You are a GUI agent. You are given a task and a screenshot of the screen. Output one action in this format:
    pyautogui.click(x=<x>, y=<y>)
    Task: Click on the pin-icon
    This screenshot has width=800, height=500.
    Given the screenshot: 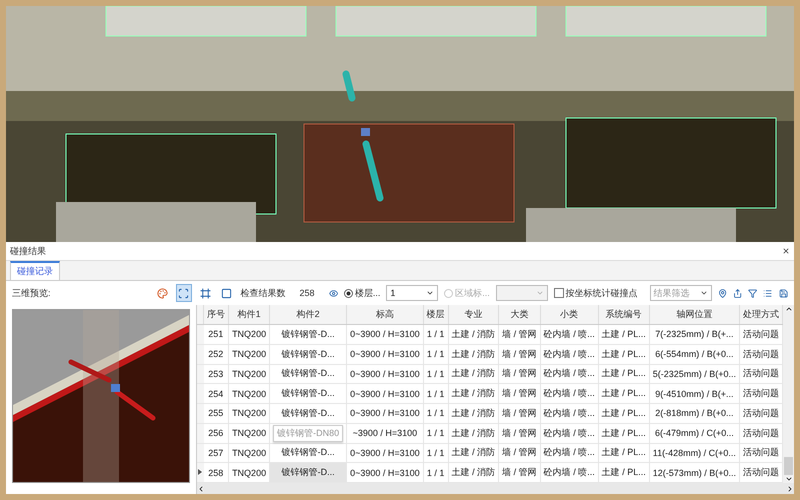 What is the action you would take?
    pyautogui.click(x=722, y=293)
    